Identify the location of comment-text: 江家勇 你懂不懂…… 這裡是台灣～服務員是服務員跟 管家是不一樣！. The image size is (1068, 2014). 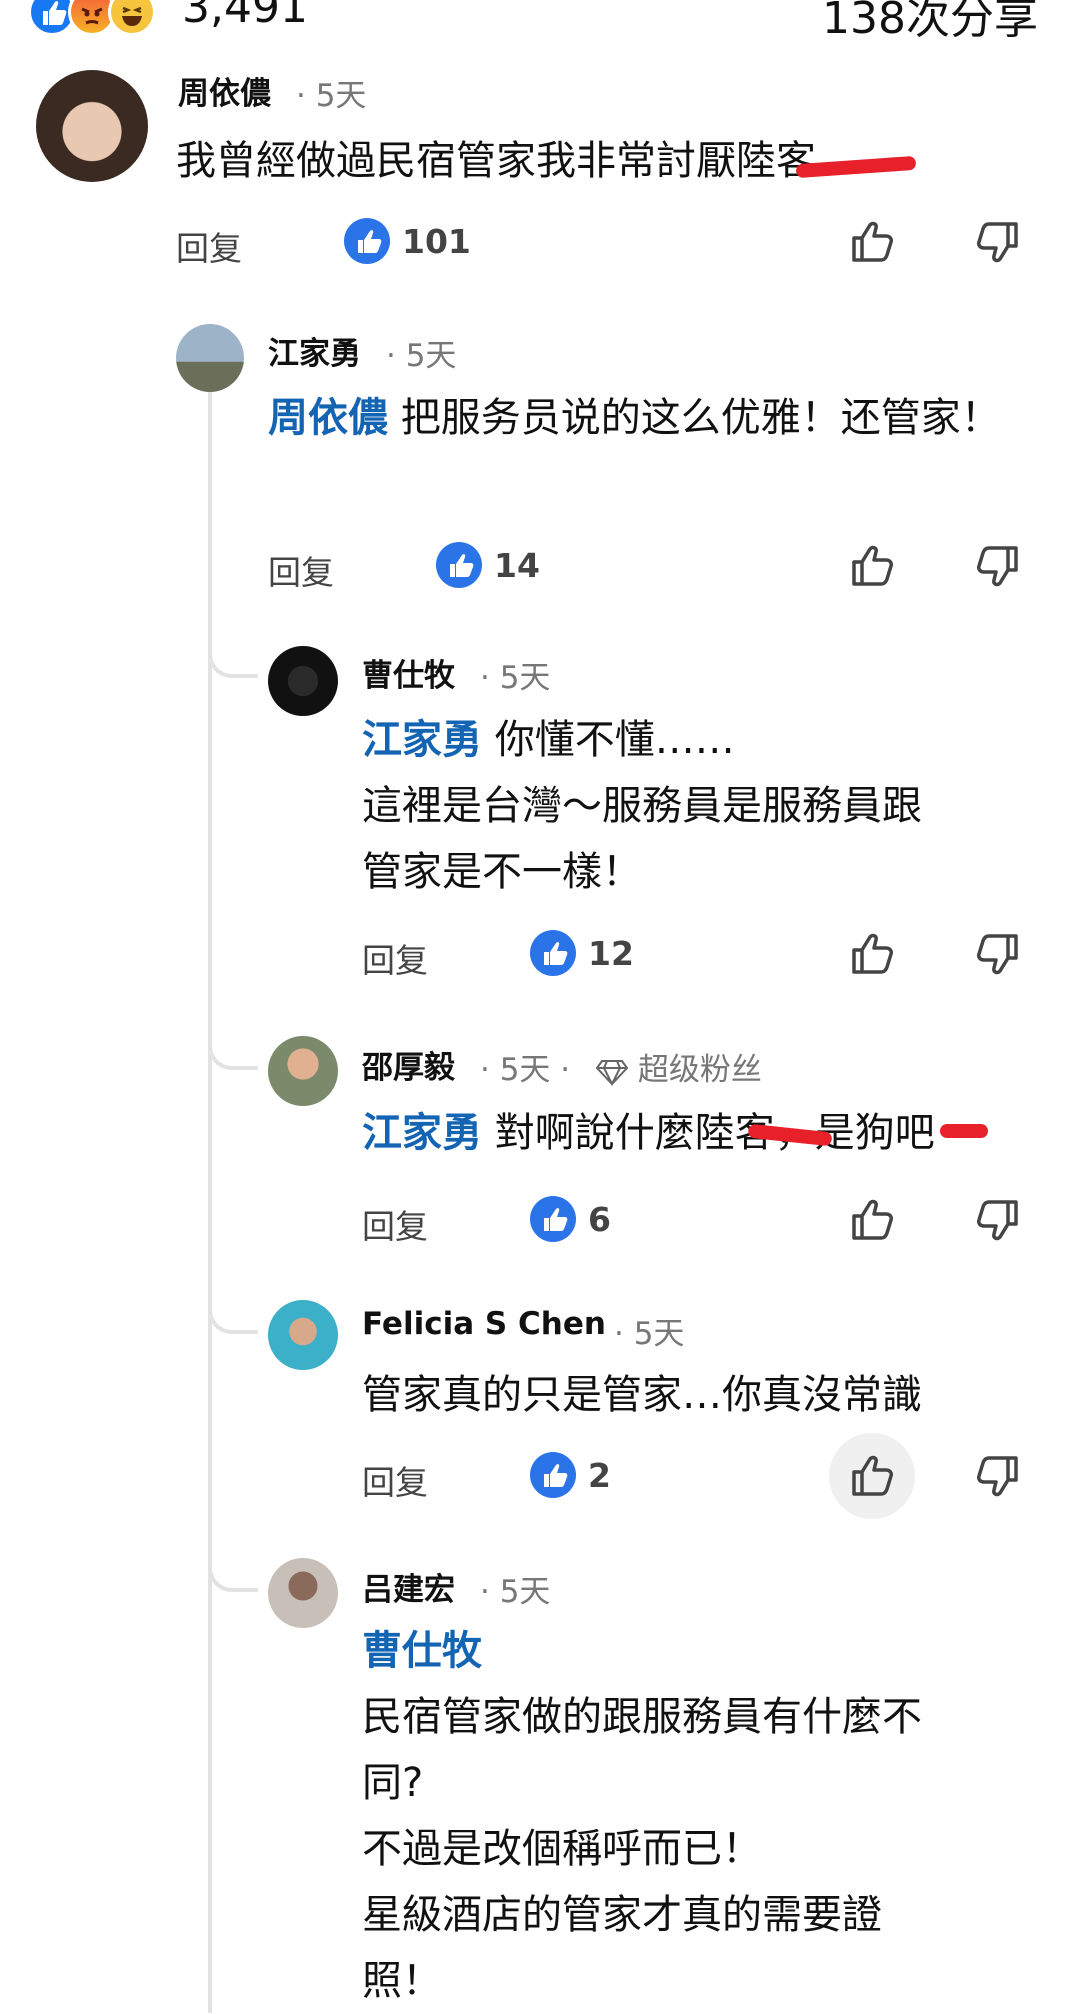
(642, 806).